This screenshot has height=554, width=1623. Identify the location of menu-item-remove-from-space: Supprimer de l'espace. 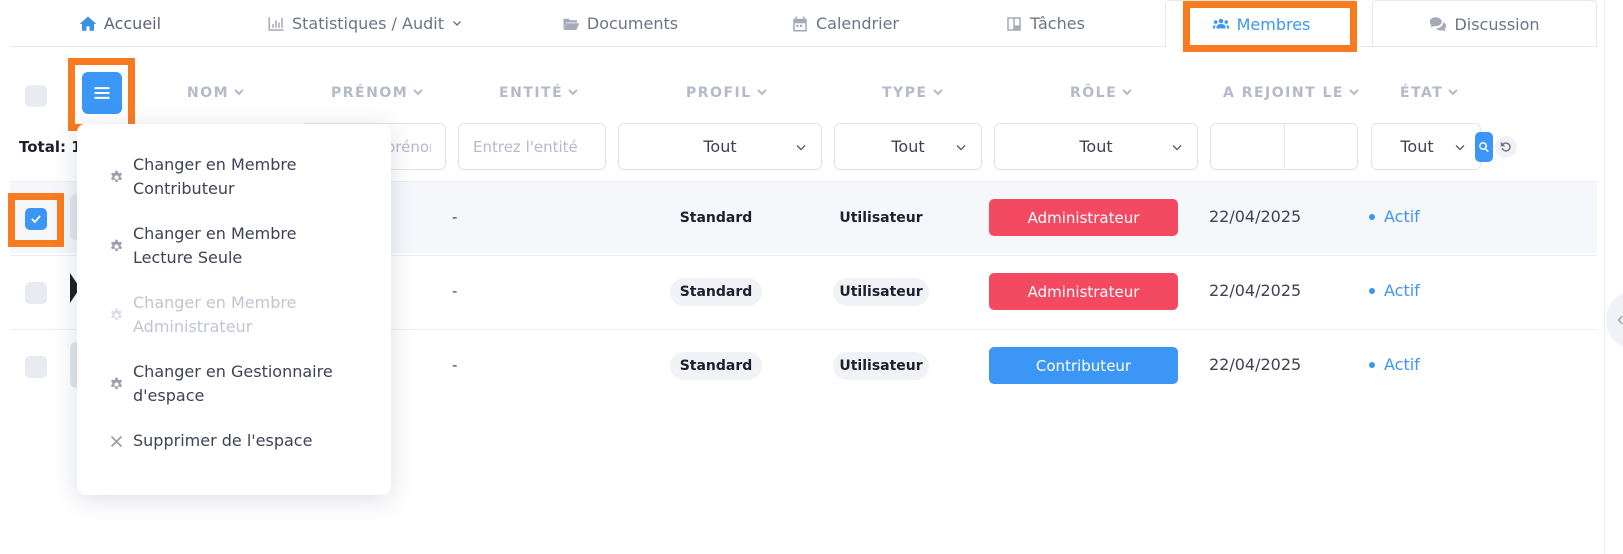
(244, 441).